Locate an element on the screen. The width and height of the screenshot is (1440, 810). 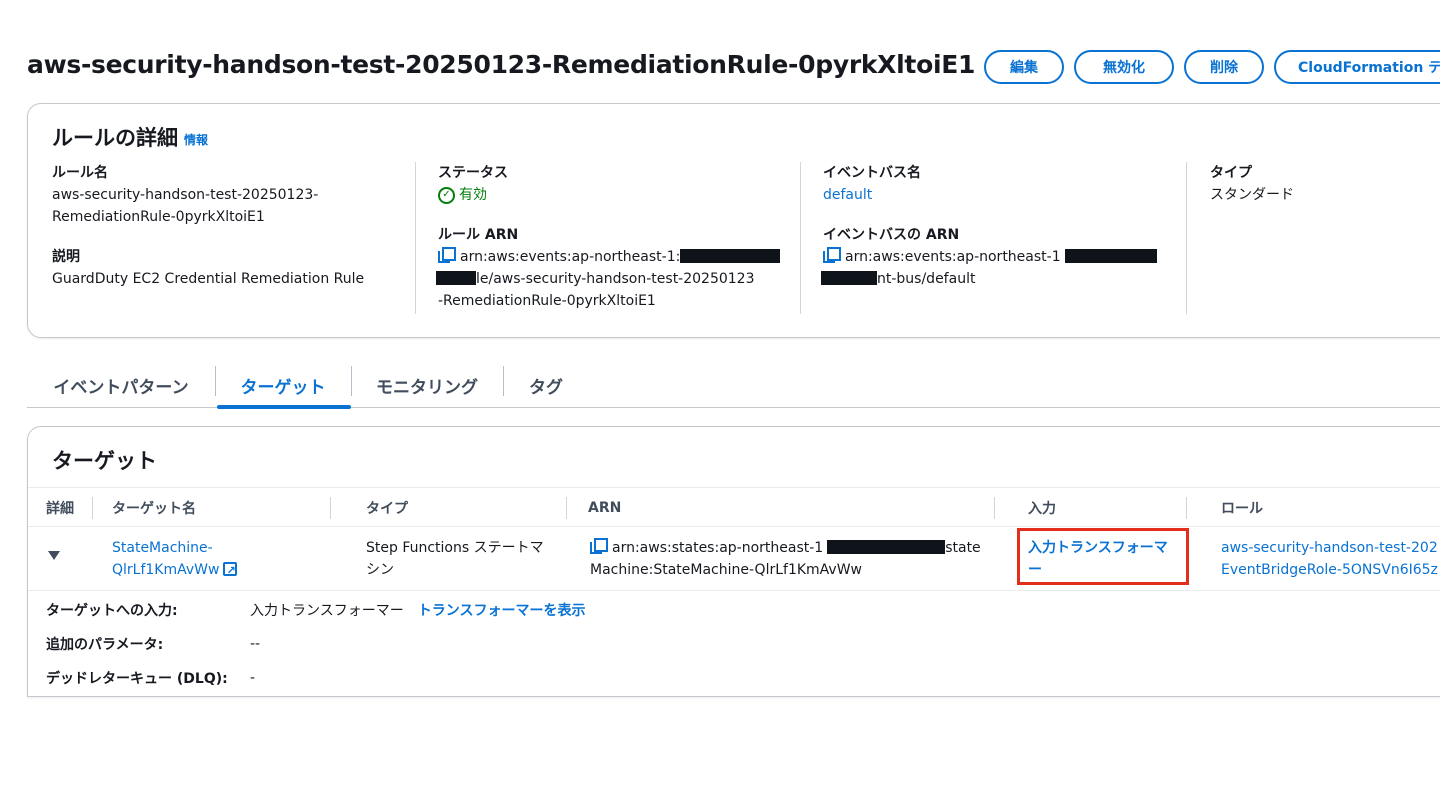
type-cell-text-2: シン is located at coordinates (380, 570).